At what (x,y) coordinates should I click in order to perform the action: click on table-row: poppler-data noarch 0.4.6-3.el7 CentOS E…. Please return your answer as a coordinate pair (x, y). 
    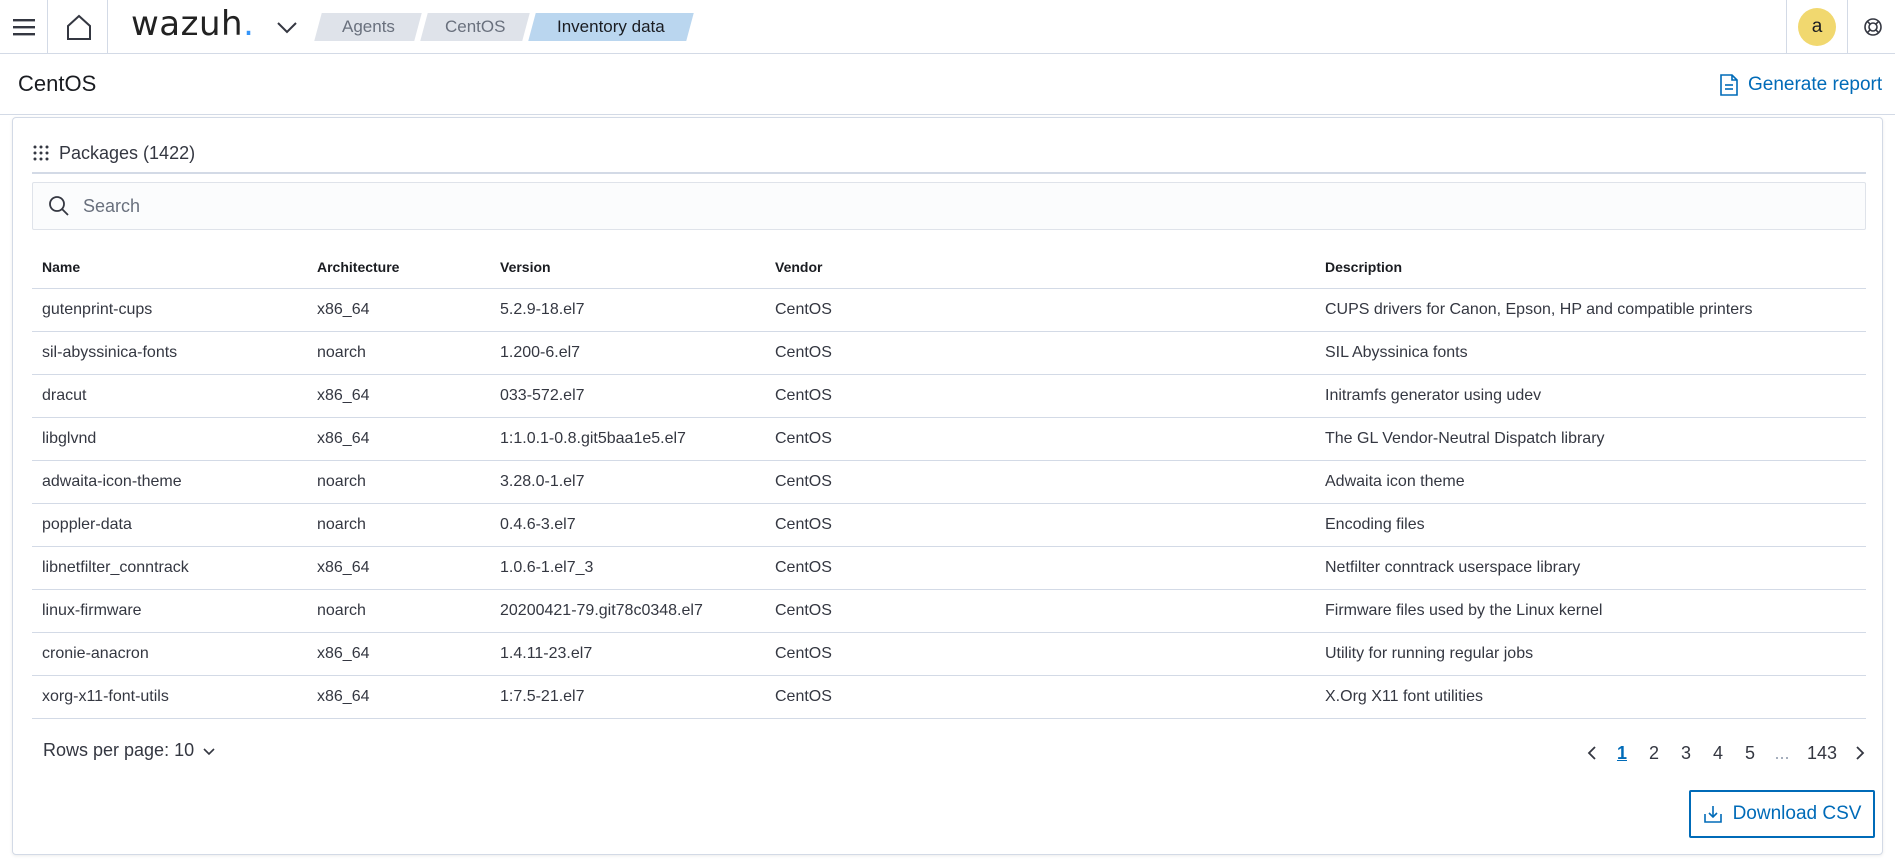
    Looking at the image, I should click on (949, 525).